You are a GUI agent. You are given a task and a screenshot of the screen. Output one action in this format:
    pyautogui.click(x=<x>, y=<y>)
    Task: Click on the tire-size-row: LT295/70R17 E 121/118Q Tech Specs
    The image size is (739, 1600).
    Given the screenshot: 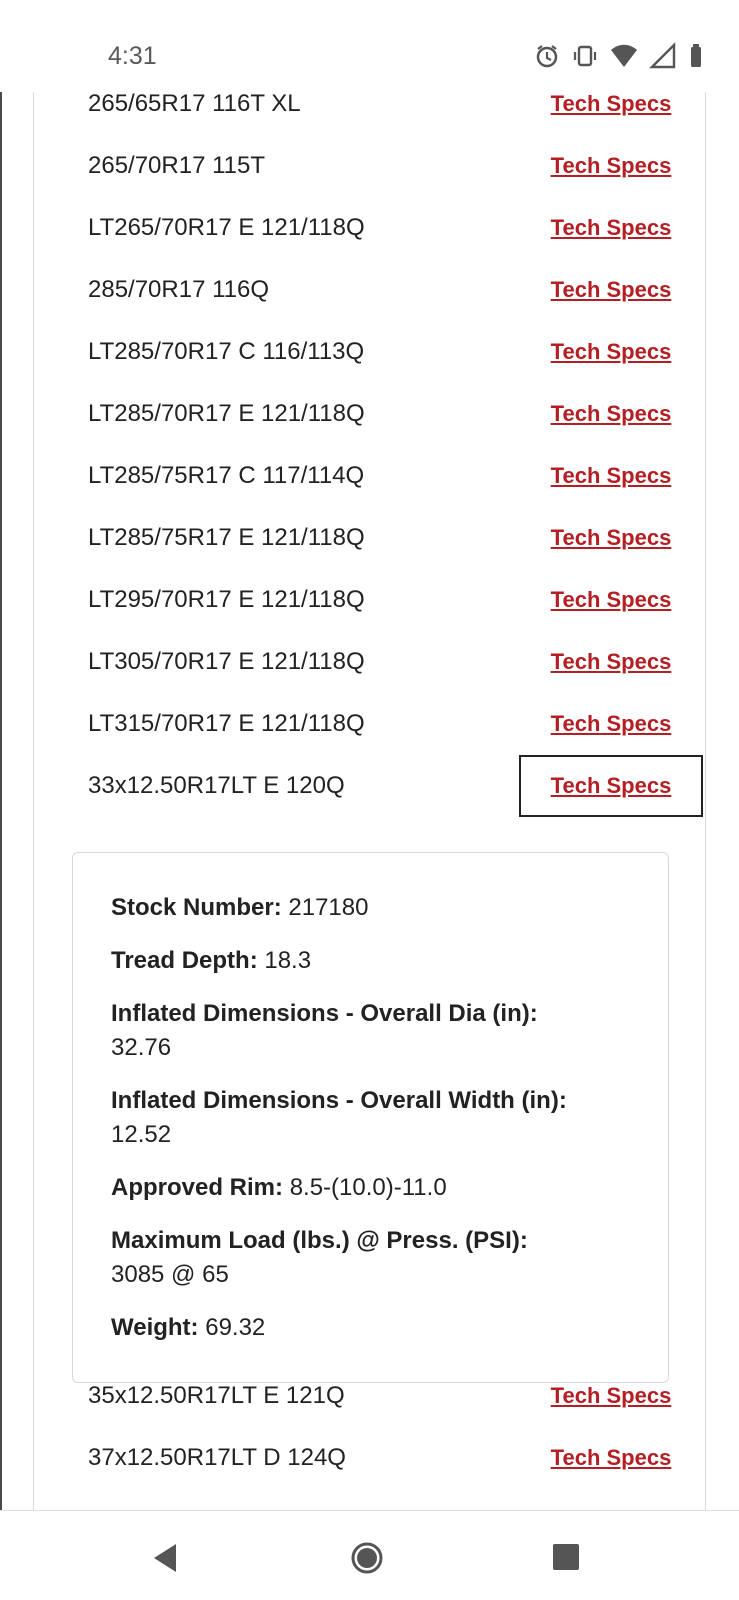 What is the action you would take?
    pyautogui.click(x=395, y=600)
    